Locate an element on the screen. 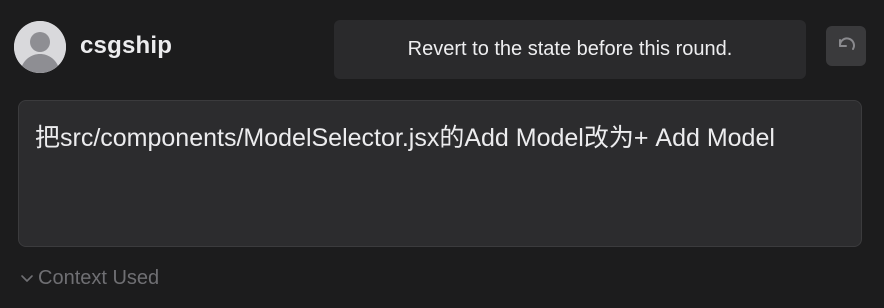 Image resolution: width=884 pixels, height=308 pixels. revert-button is located at coordinates (846, 46).